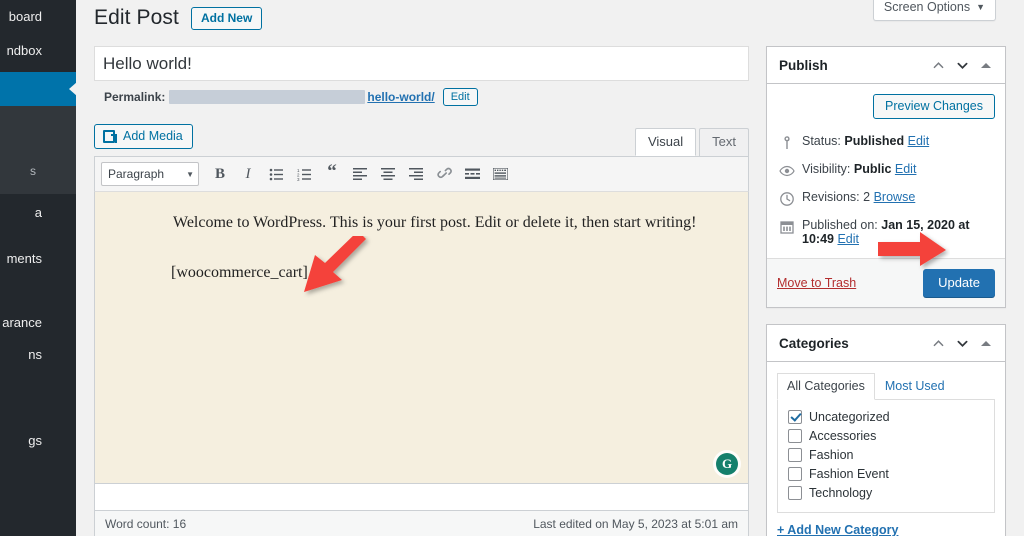  I want to click on revisions-text: Revisions: 2 Browse, so click(858, 197).